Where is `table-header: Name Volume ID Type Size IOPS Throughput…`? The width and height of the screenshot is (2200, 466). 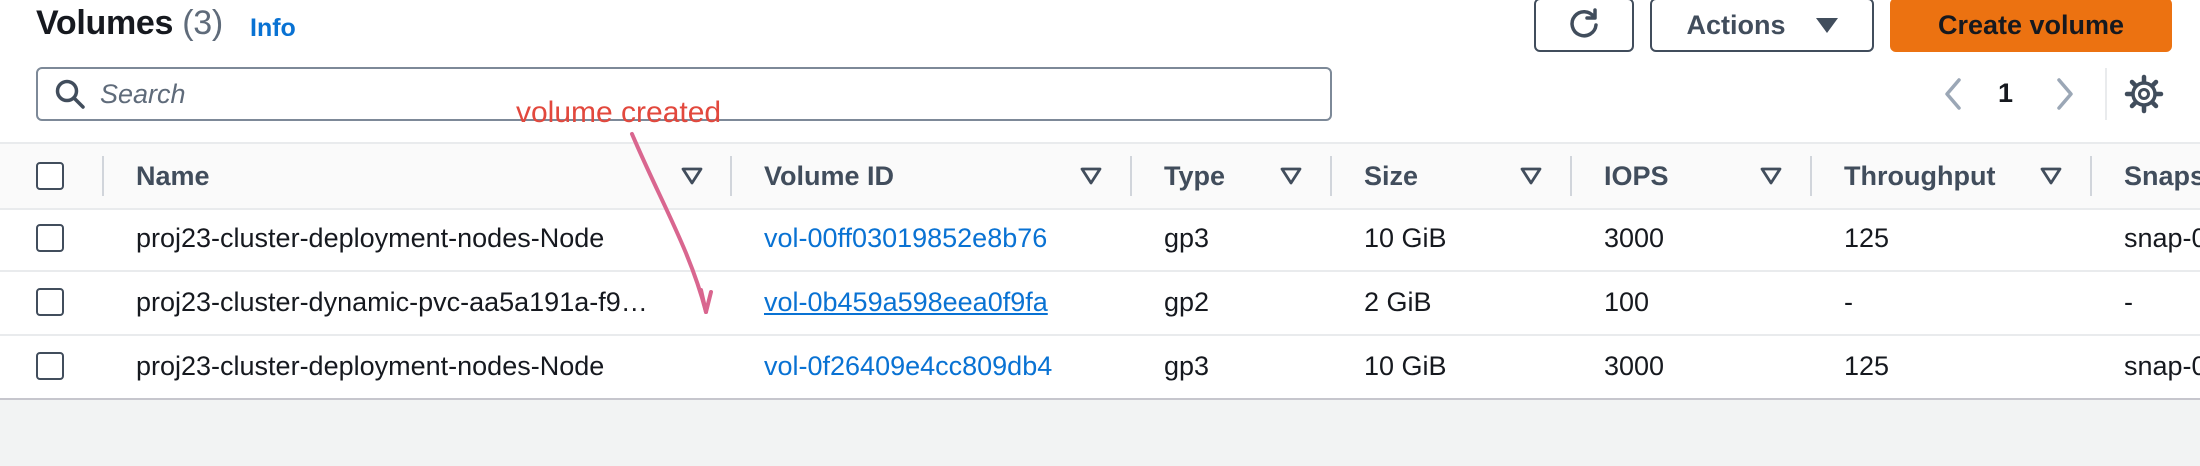 table-header: Name Volume ID Type Size IOPS Throughput… is located at coordinates (1100, 176).